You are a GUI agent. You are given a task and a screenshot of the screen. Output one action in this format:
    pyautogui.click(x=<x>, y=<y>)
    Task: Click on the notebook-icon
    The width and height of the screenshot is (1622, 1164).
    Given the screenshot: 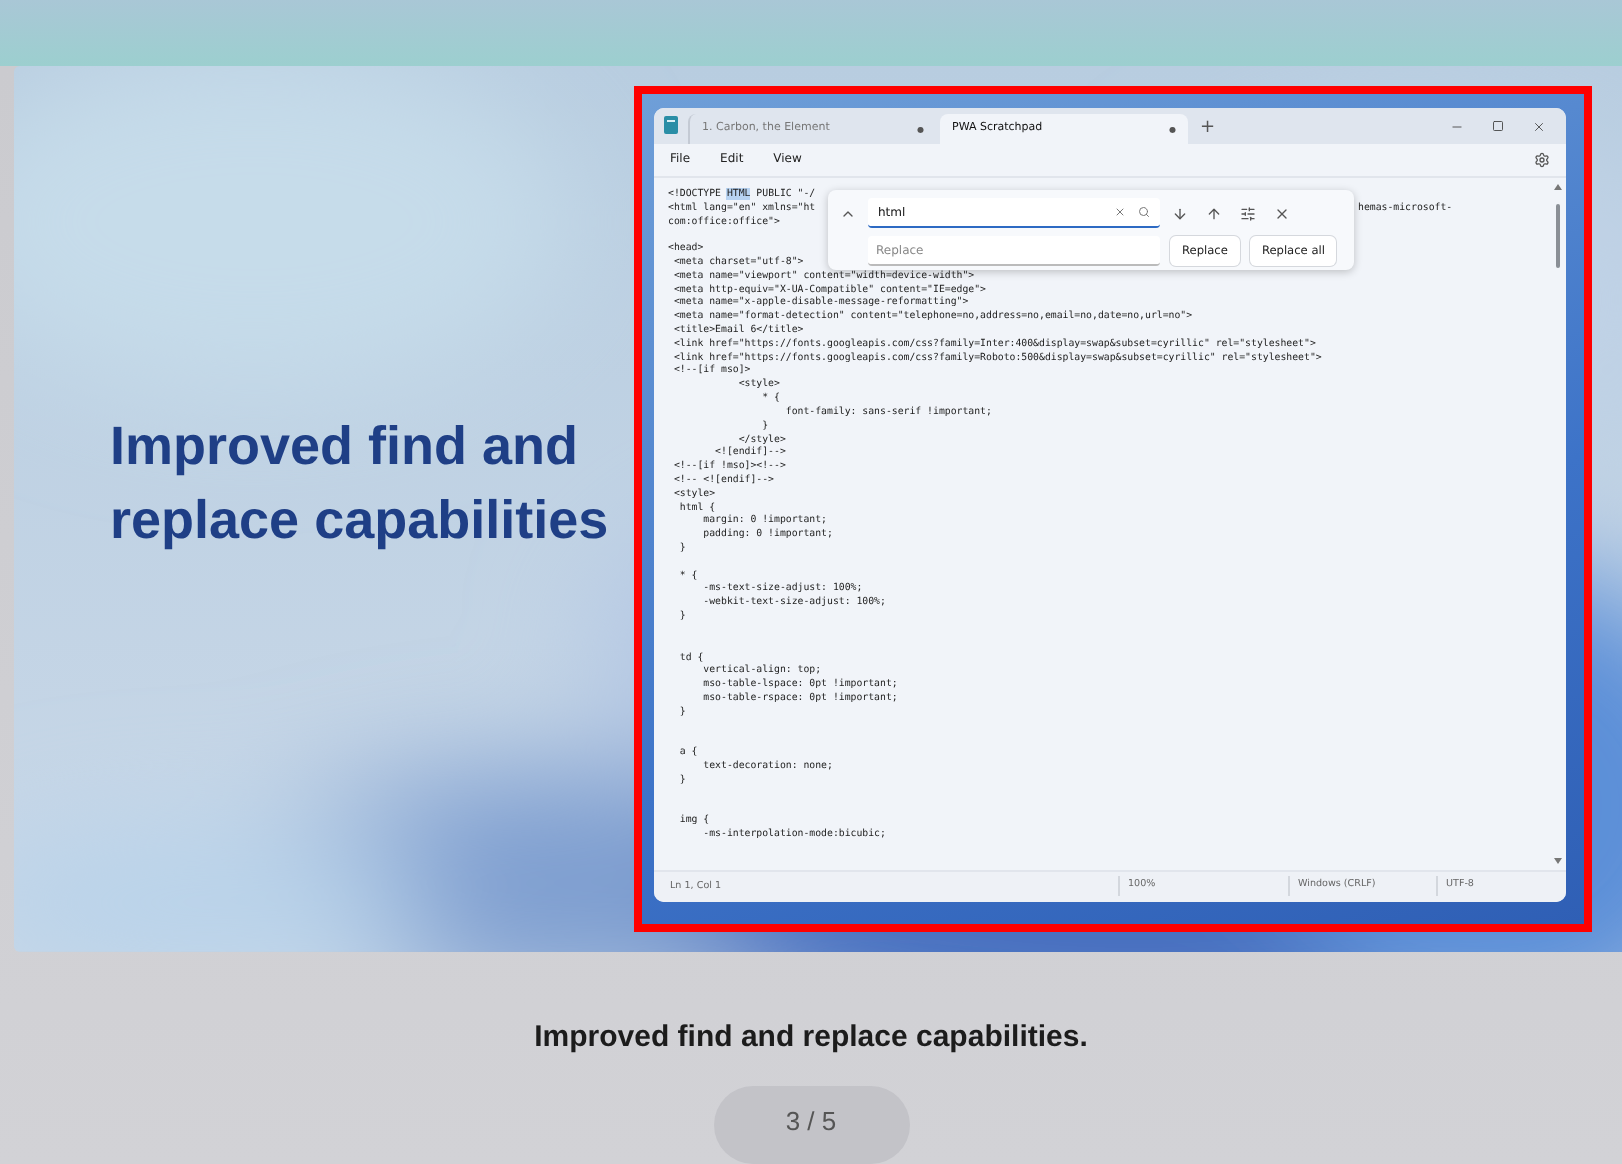 What is the action you would take?
    pyautogui.click(x=671, y=124)
    